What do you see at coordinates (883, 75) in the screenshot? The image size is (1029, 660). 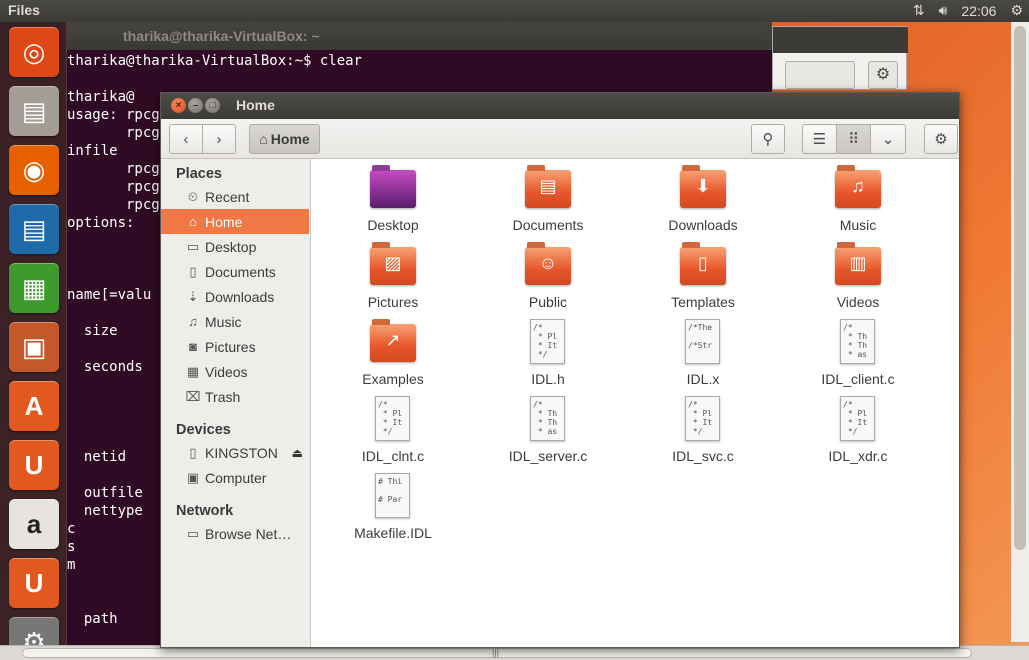 I see `background-gear-icon: ⚙` at bounding box center [883, 75].